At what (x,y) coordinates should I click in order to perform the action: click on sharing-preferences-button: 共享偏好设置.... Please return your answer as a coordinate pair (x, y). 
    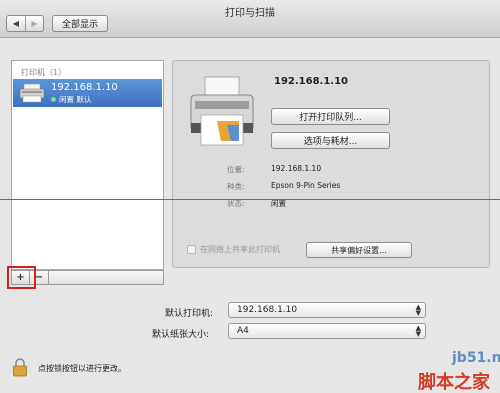
    Looking at the image, I should click on (359, 250).